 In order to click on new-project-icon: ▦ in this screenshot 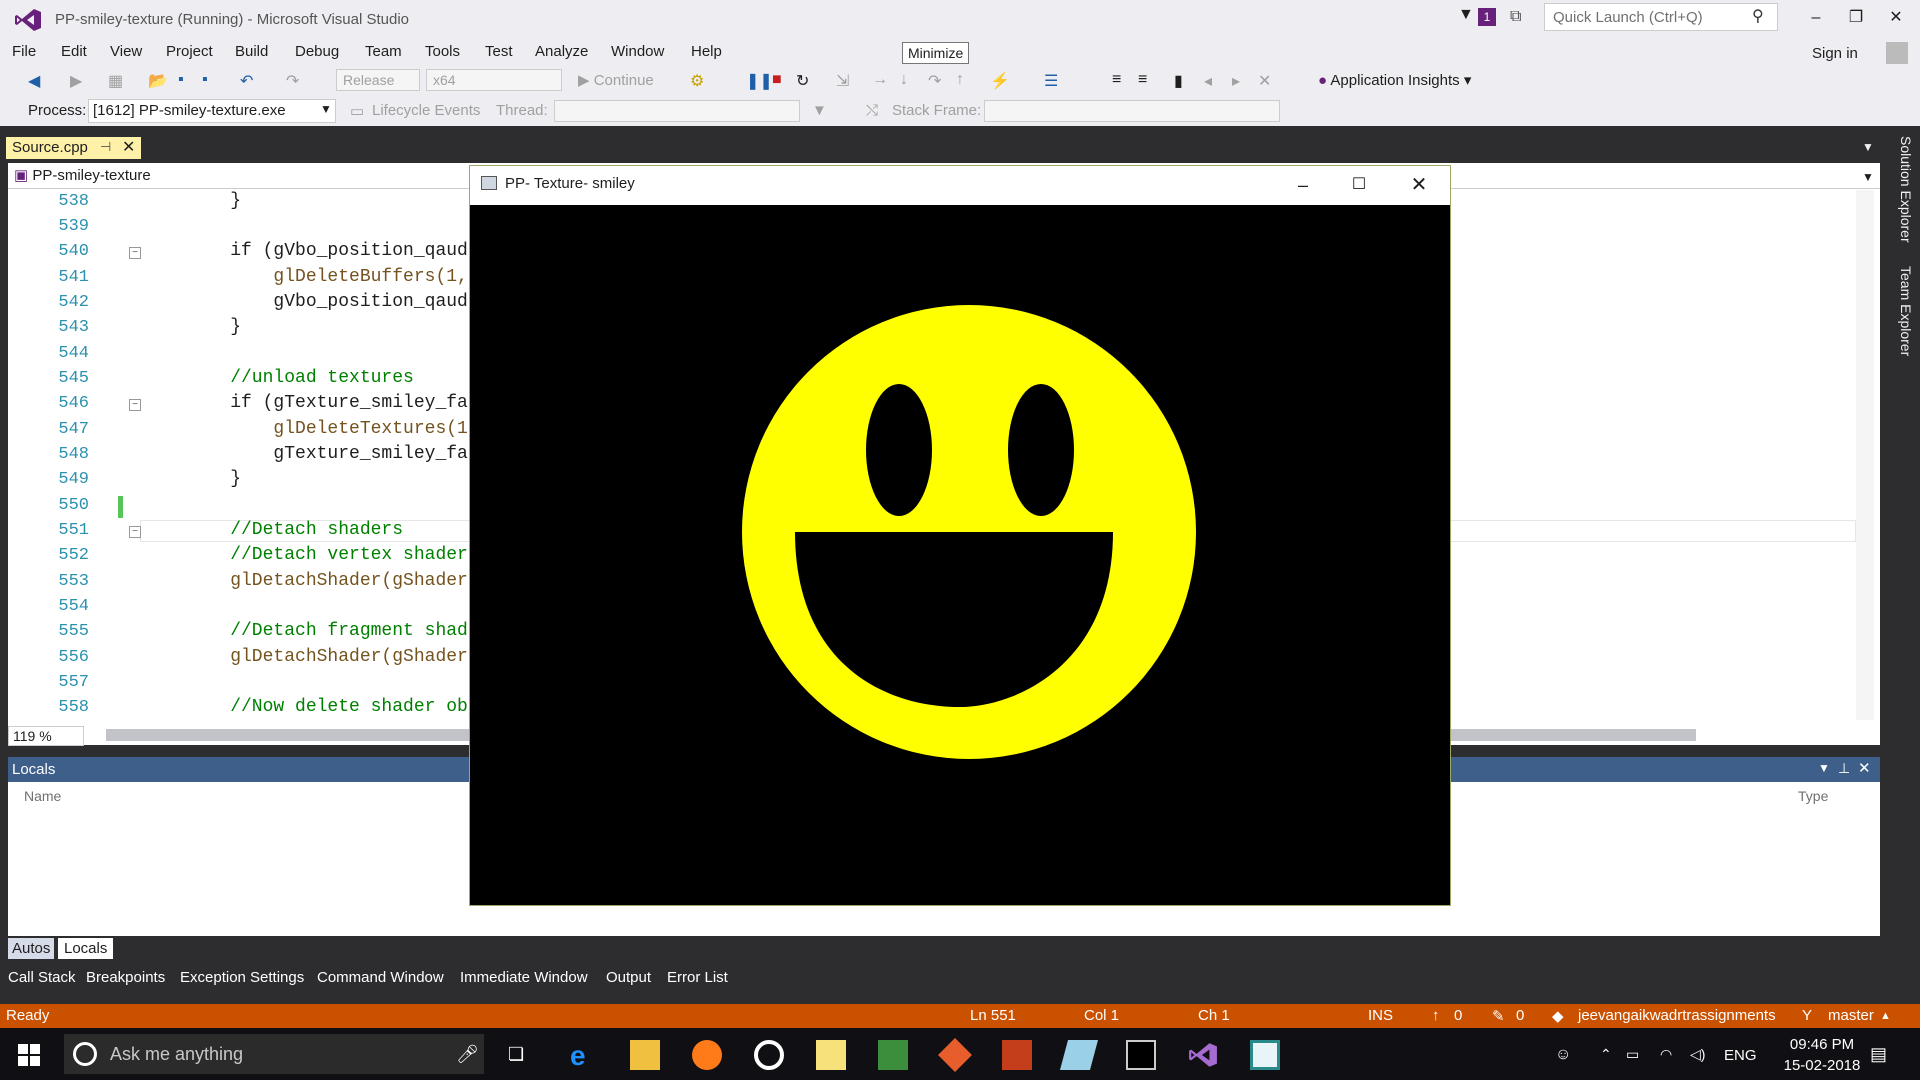, I will do `click(115, 81)`.